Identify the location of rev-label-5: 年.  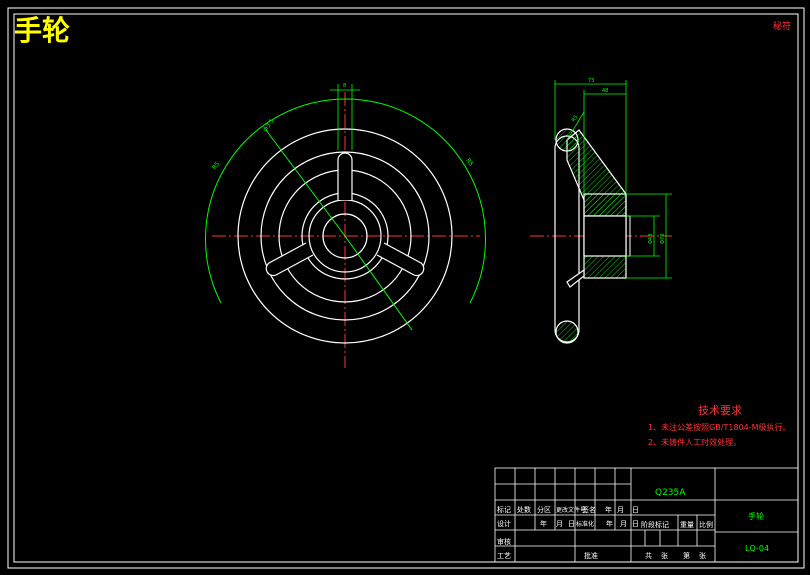
(608, 509).